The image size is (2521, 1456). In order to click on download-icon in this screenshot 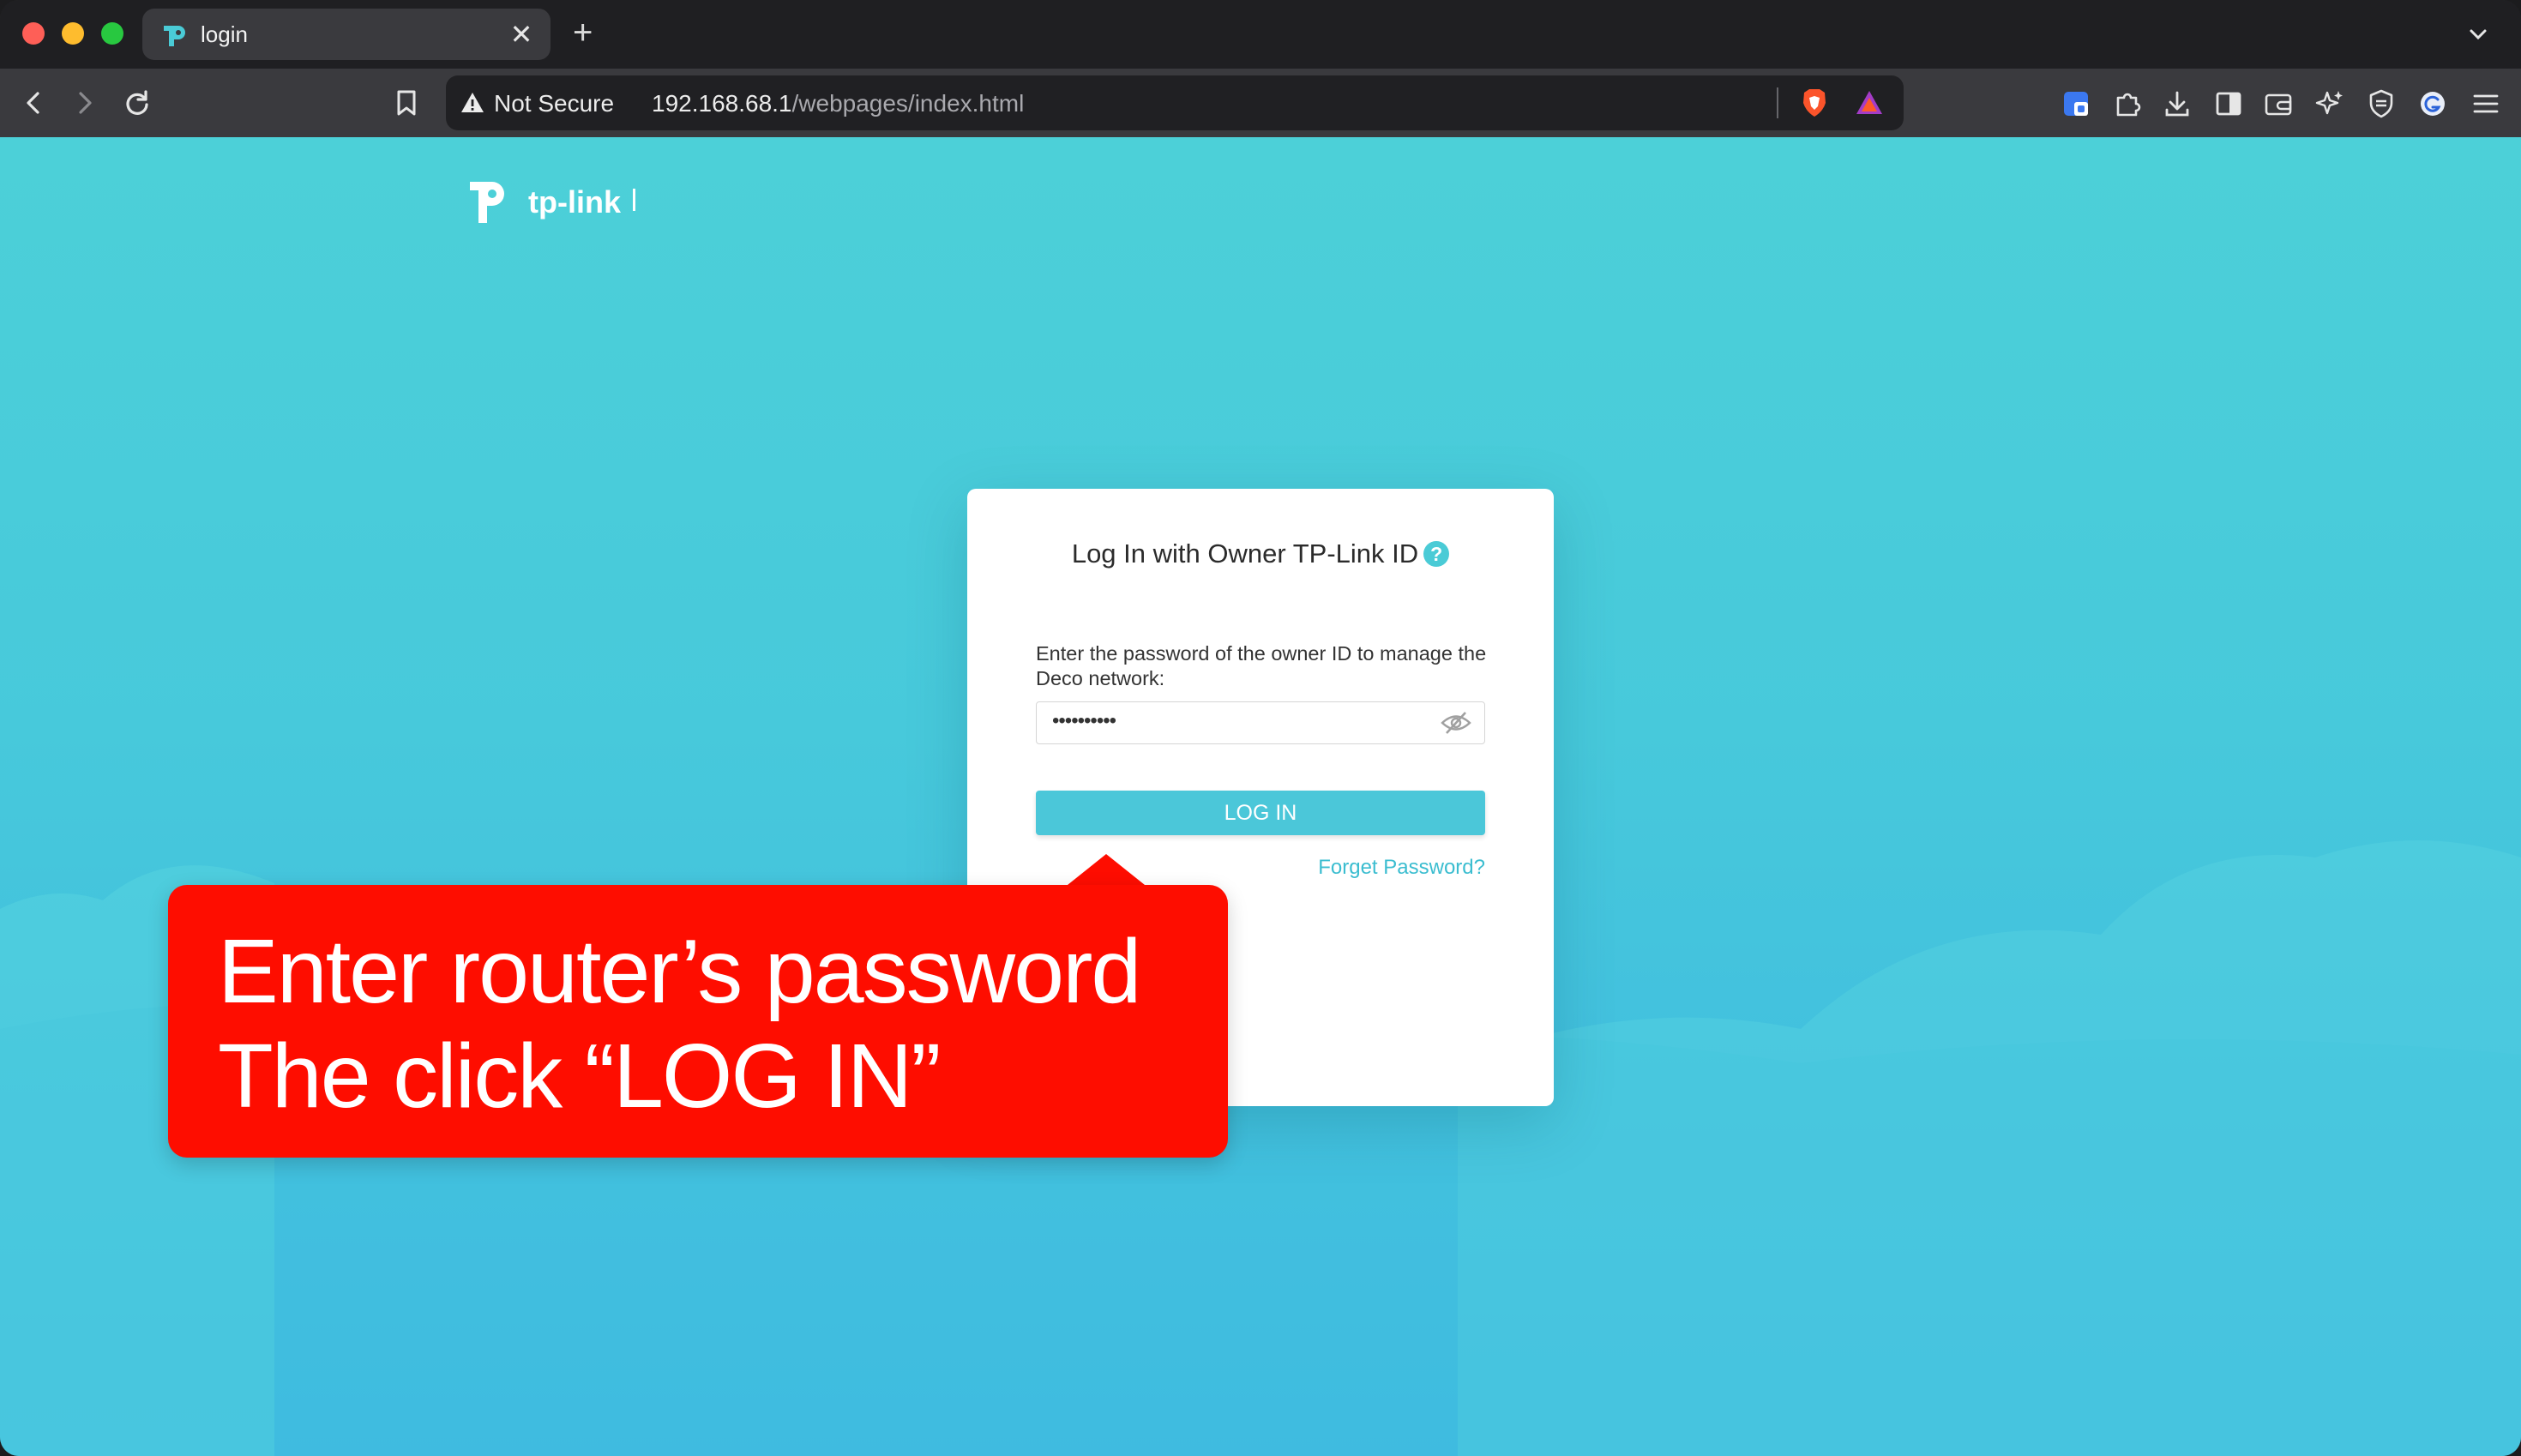, I will do `click(2177, 104)`.